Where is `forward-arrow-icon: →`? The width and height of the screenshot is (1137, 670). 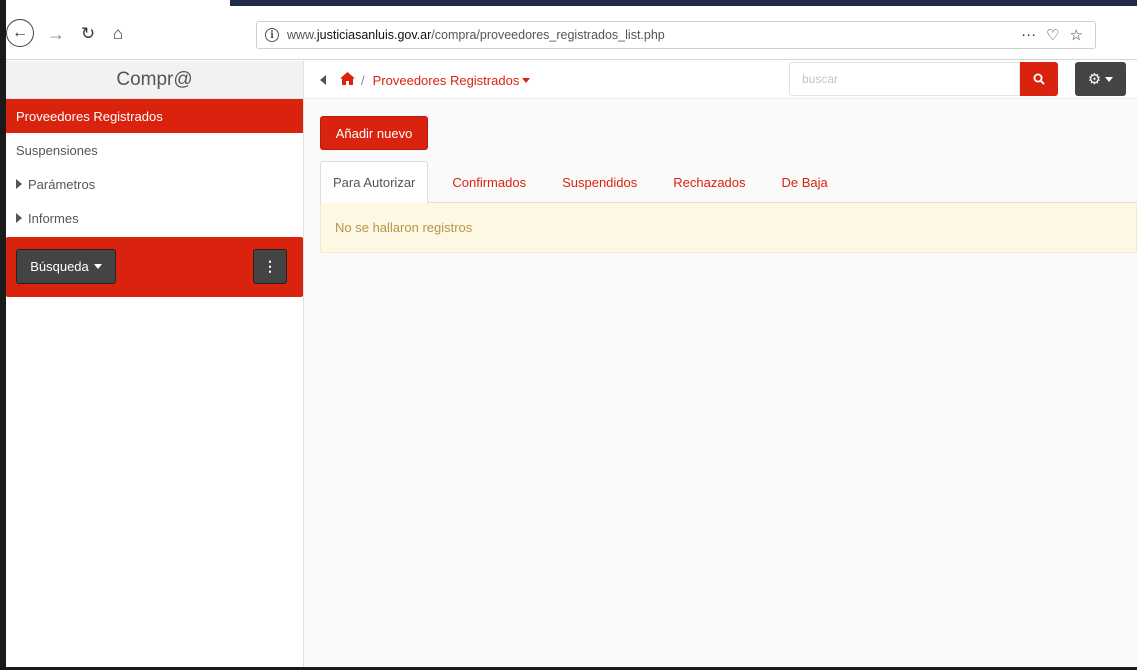 forward-arrow-icon: → is located at coordinates (56, 34).